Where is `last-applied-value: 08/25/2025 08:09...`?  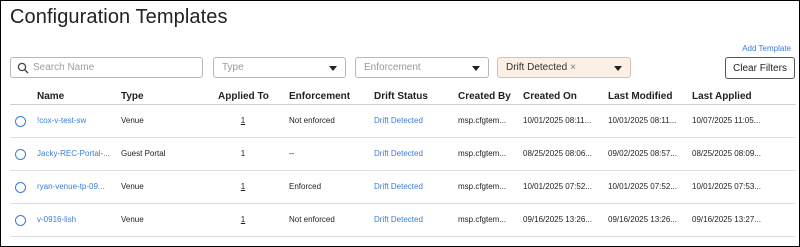
last-applied-value: 08/25/2025 08:09... is located at coordinates (726, 153).